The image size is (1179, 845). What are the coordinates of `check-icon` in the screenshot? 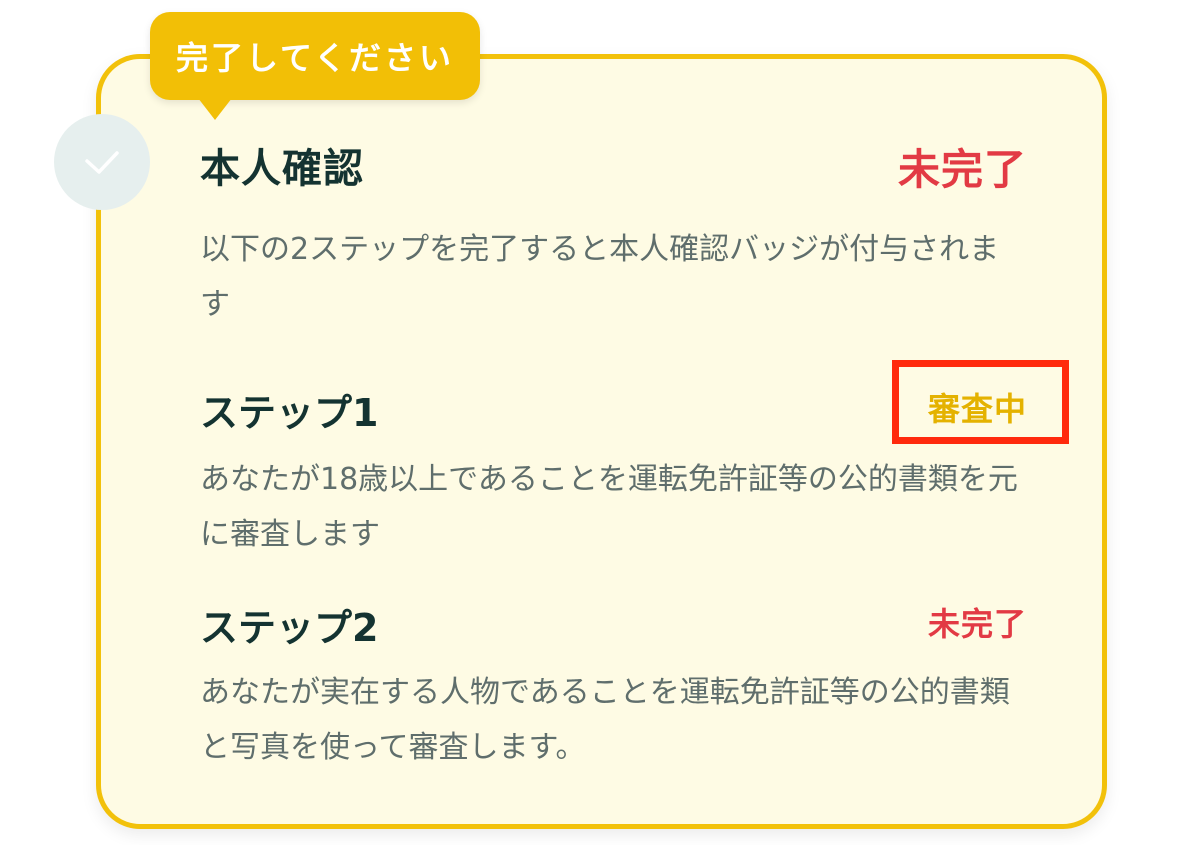 It's located at (102, 162).